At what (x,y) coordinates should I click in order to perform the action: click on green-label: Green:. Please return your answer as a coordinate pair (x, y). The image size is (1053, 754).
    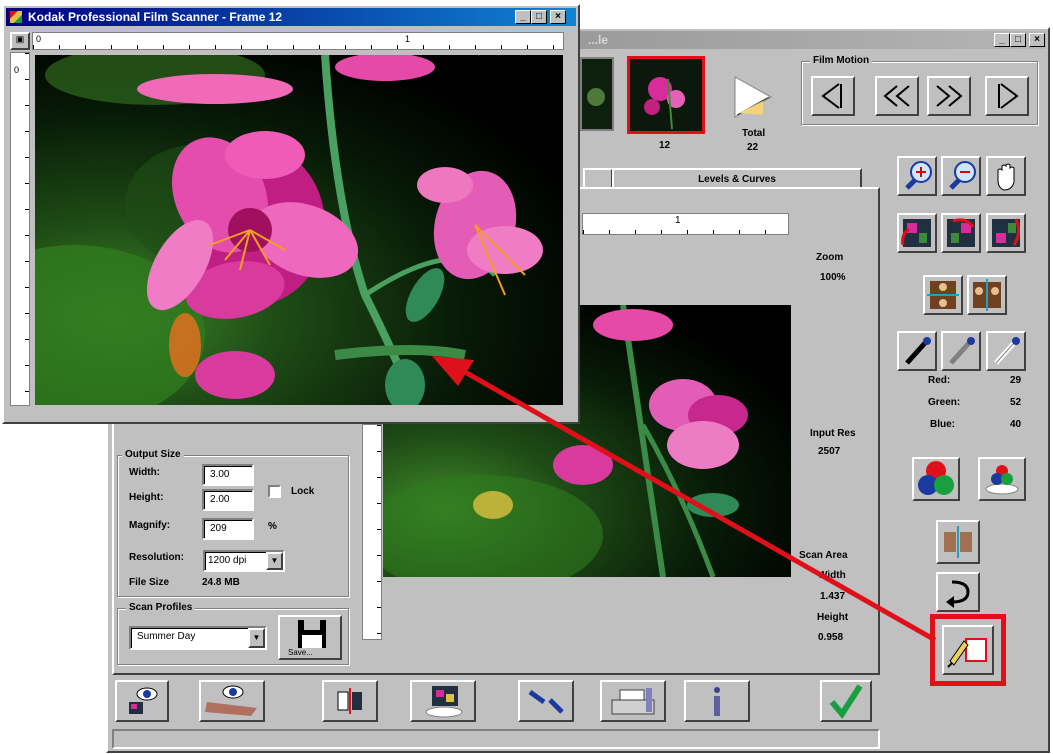
    Looking at the image, I should click on (944, 402).